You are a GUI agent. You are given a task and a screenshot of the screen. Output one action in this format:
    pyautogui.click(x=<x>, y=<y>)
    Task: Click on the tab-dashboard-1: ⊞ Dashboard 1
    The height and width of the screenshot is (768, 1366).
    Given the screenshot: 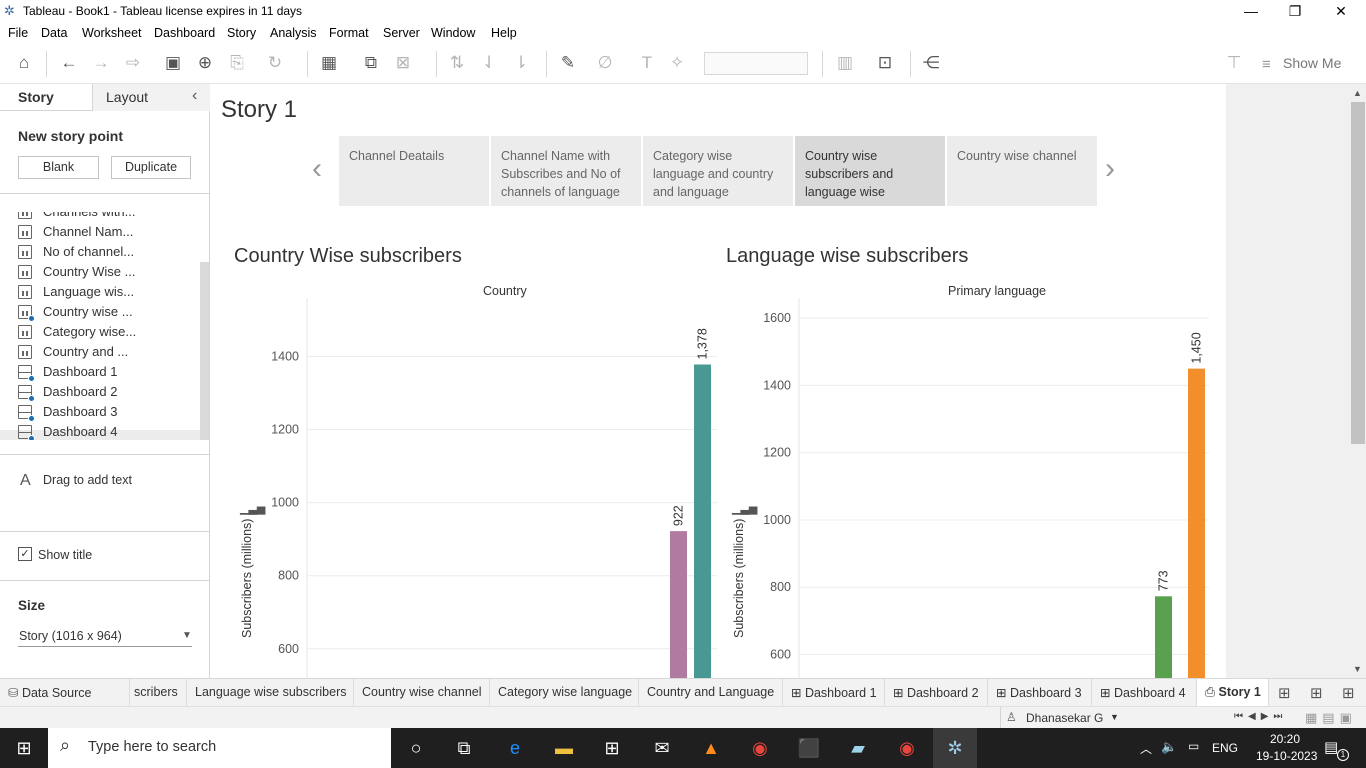 What is the action you would take?
    pyautogui.click(x=834, y=693)
    